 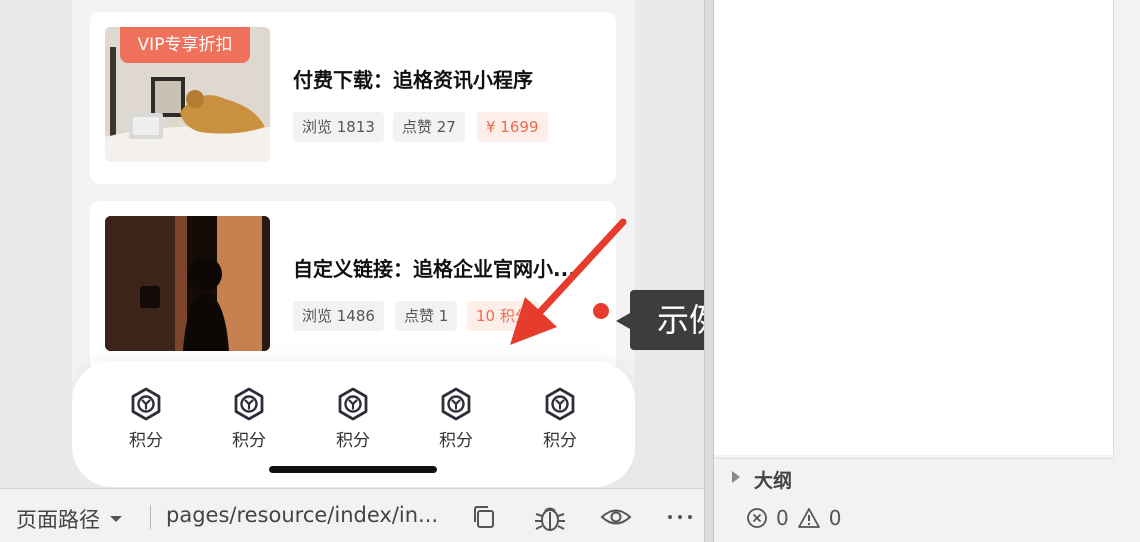 What do you see at coordinates (709, 271) in the screenshot?
I see `panel-resize-handle` at bounding box center [709, 271].